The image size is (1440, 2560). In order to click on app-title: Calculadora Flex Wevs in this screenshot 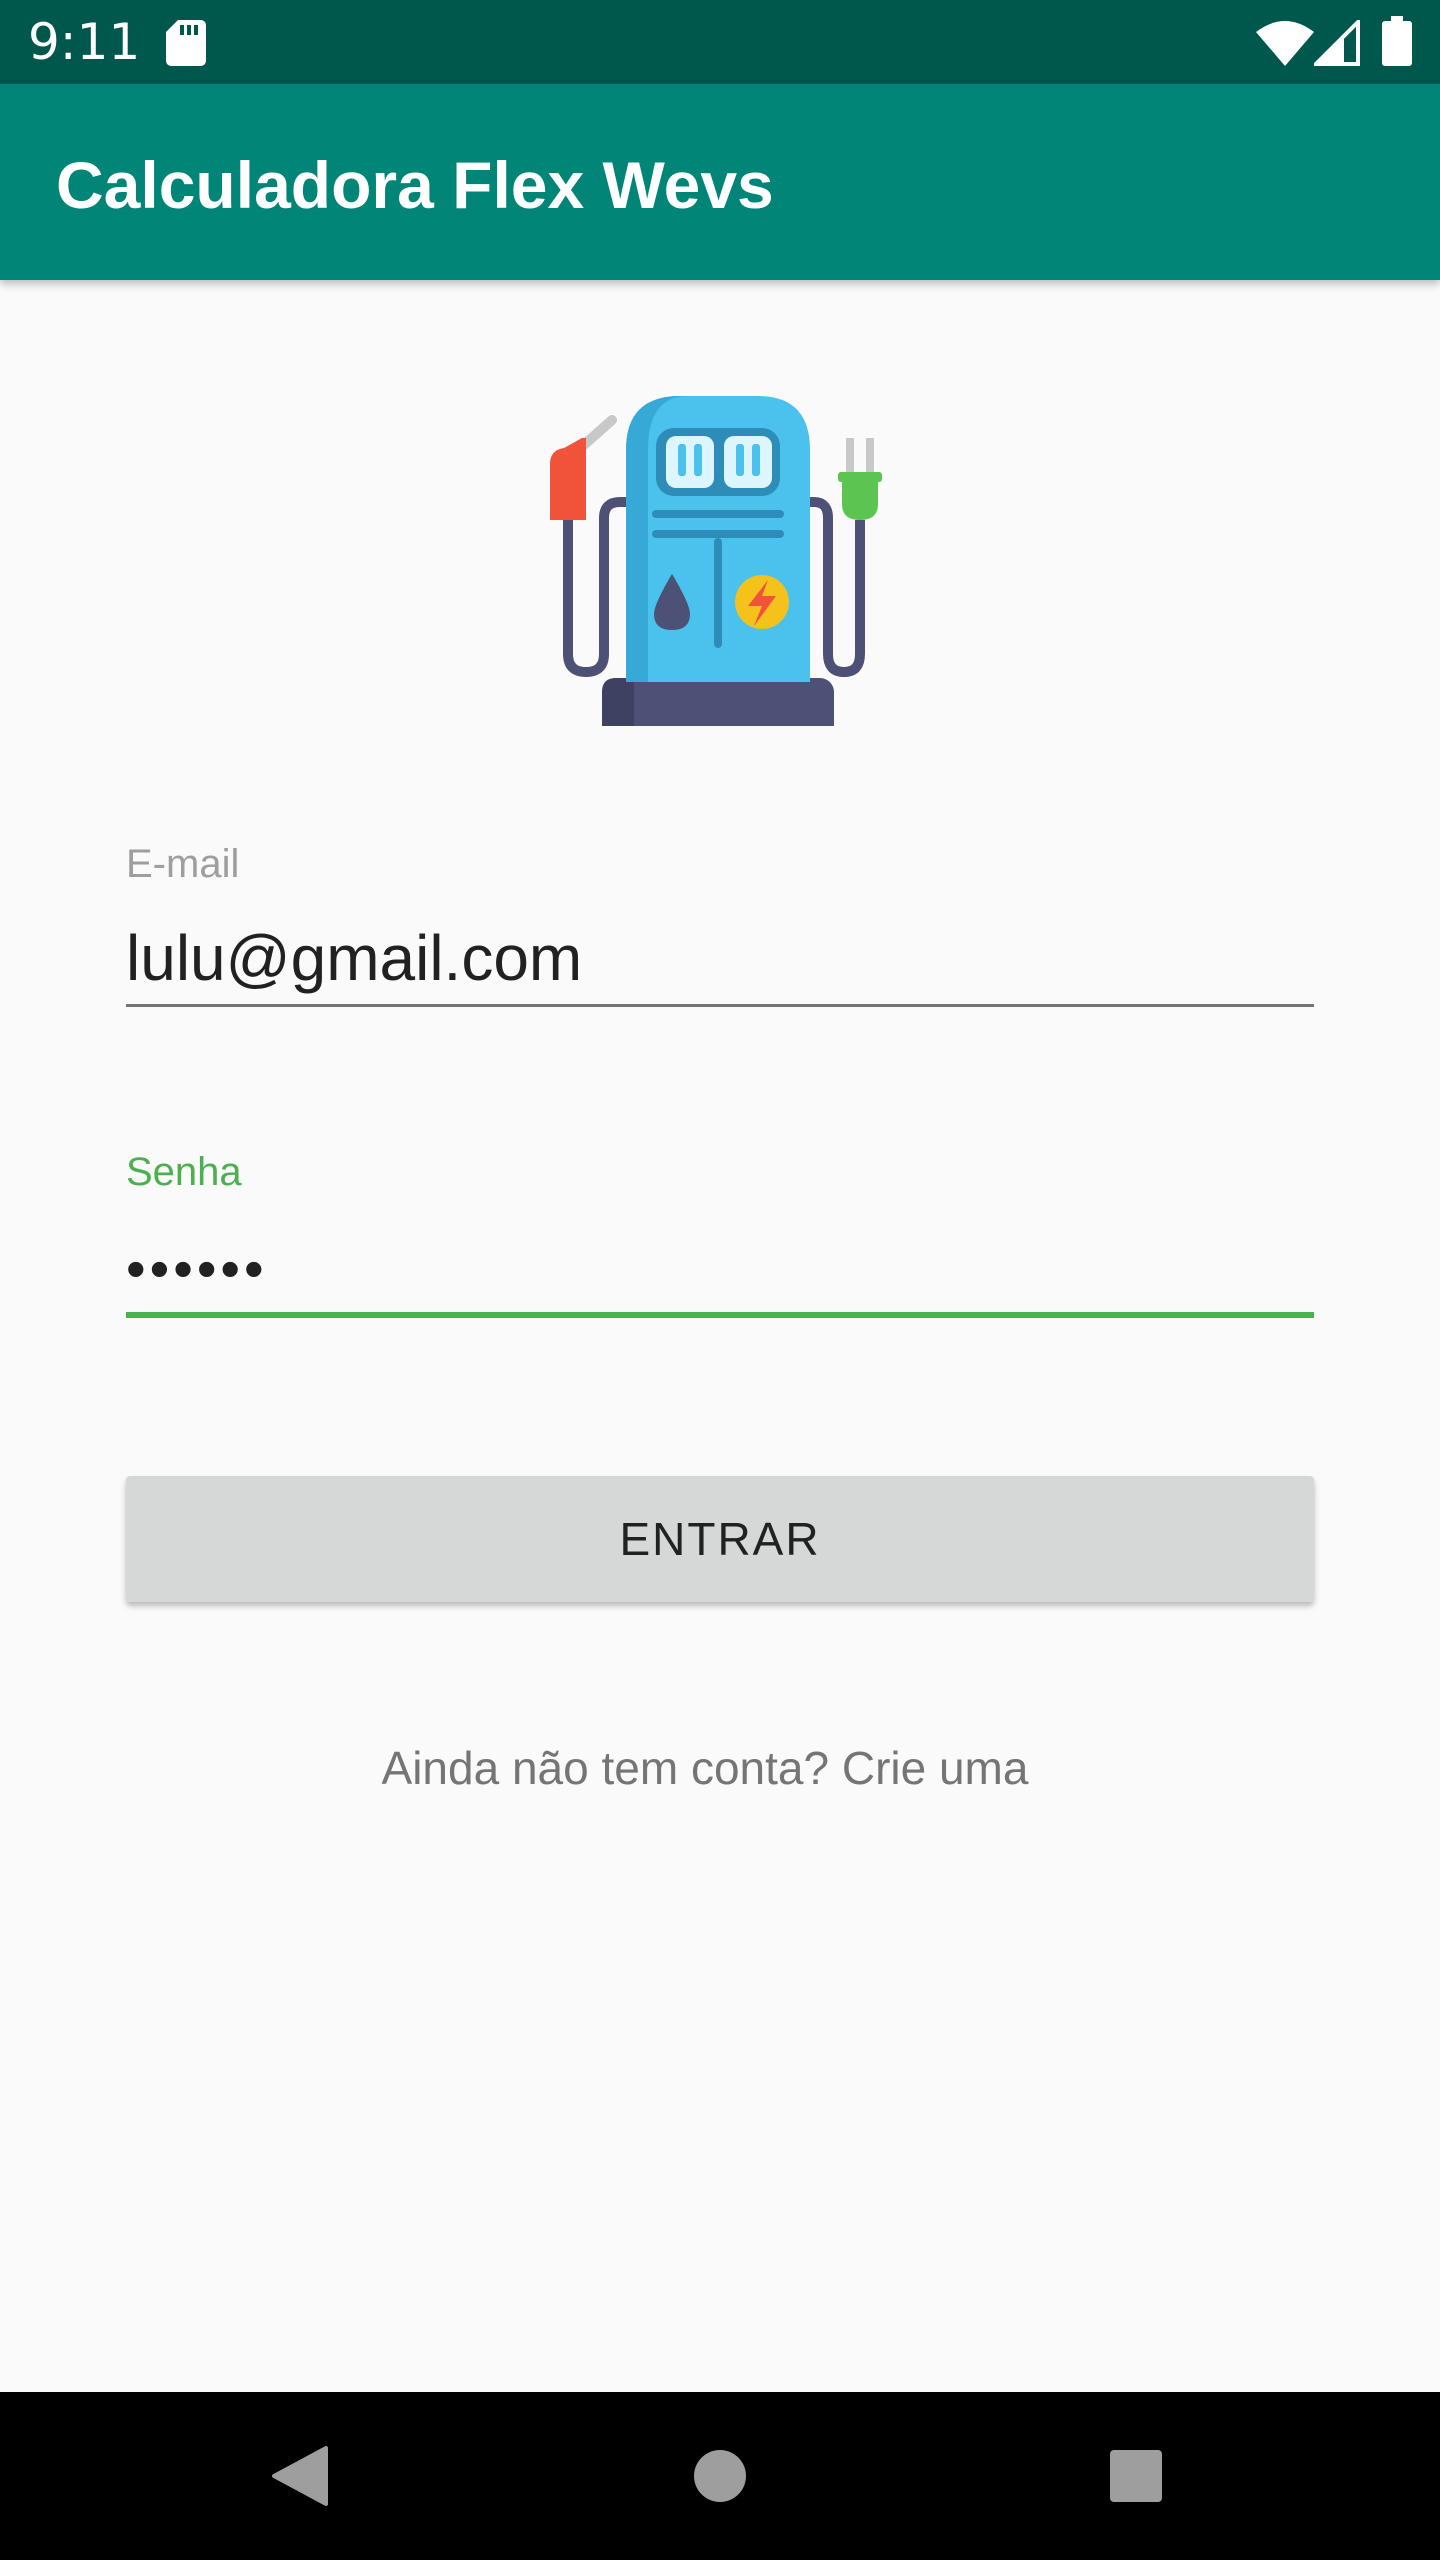, I will do `click(415, 185)`.